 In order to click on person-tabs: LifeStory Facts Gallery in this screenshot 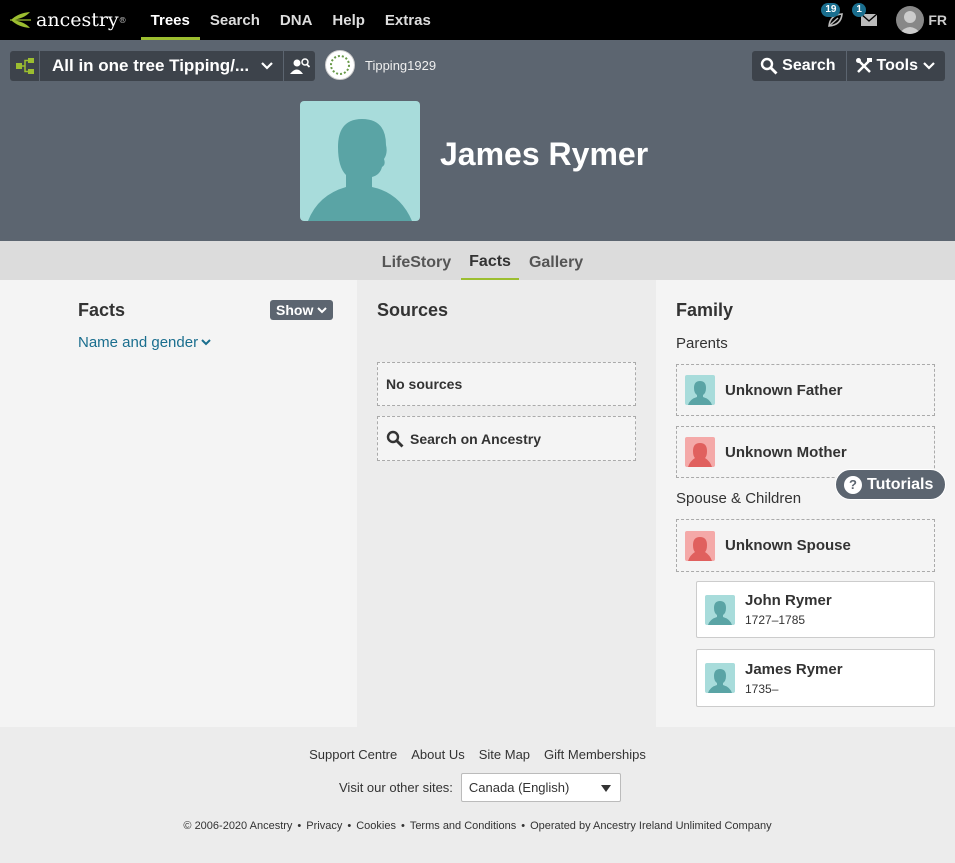, I will do `click(477, 260)`.